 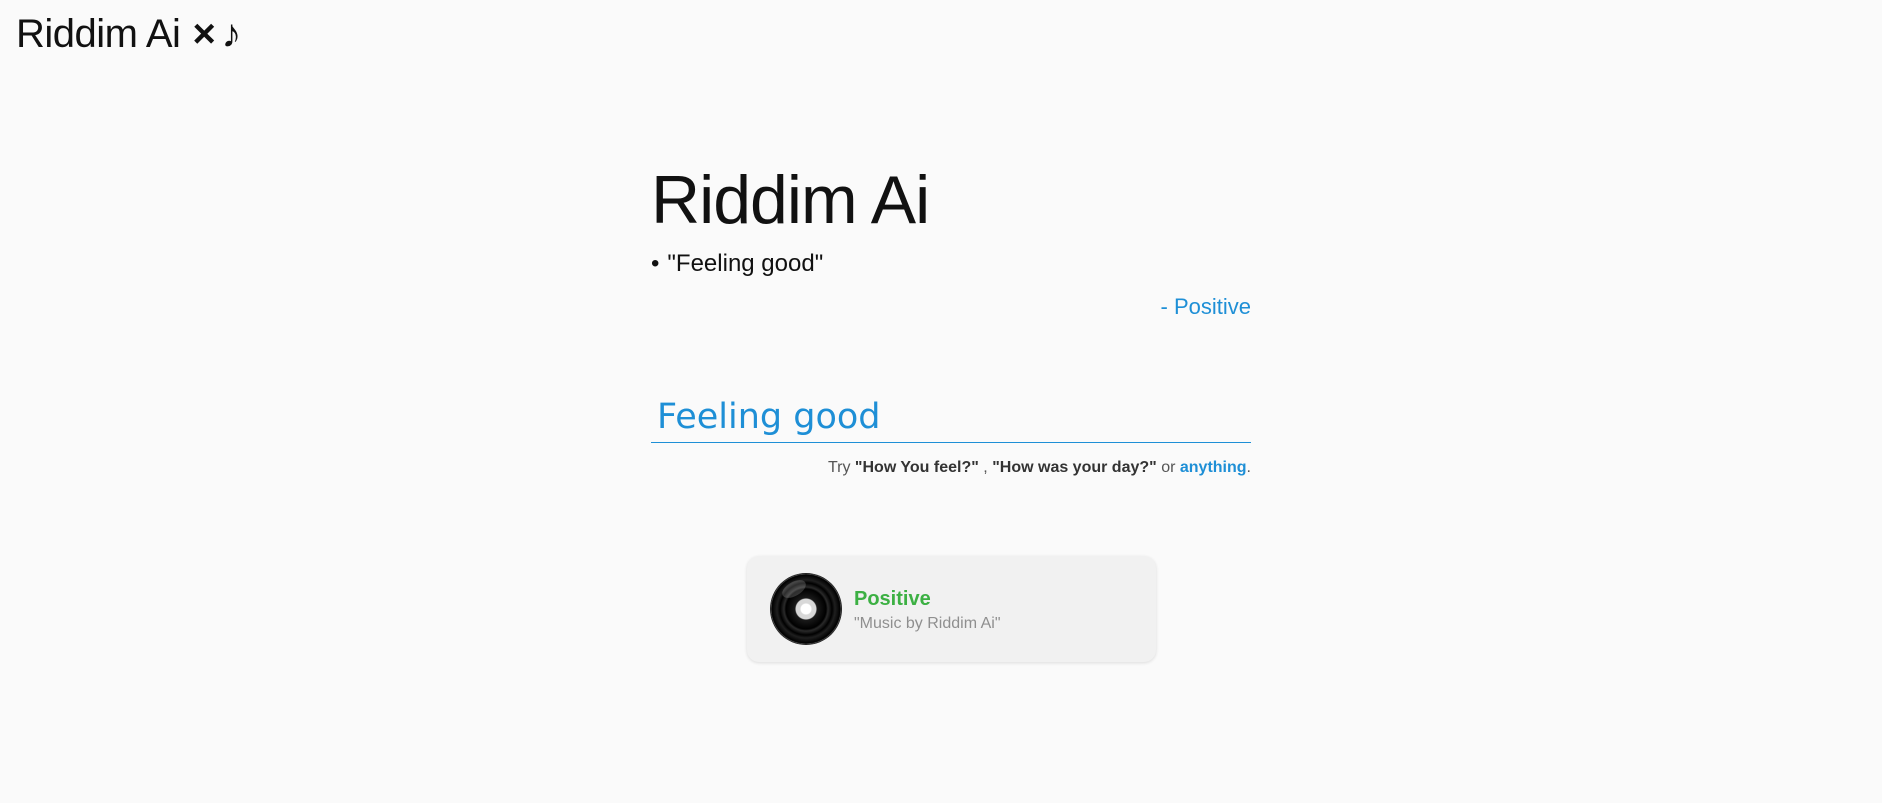 I want to click on brand-name: Riddim Ai, so click(x=98, y=34).